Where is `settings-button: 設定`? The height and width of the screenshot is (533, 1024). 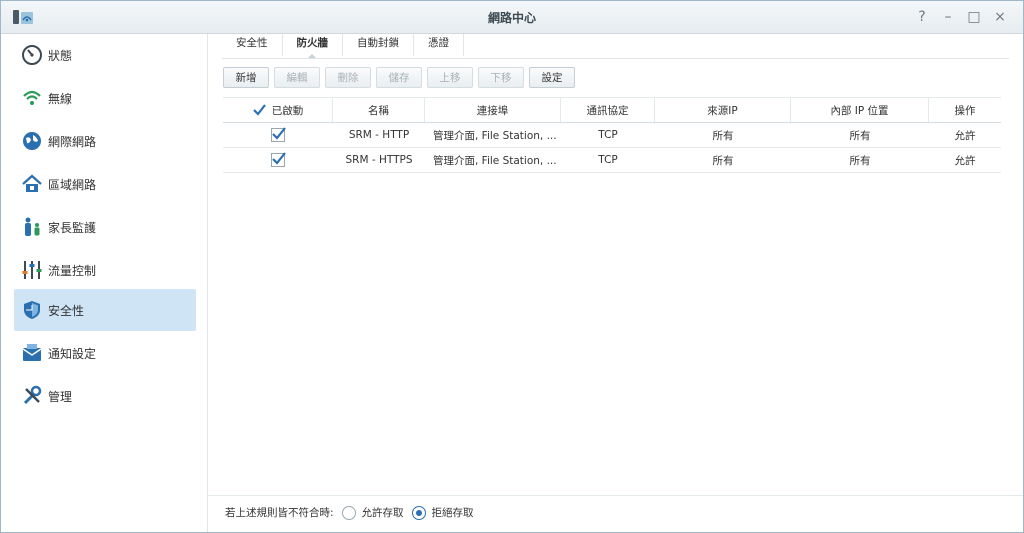 settings-button: 設定 is located at coordinates (552, 77).